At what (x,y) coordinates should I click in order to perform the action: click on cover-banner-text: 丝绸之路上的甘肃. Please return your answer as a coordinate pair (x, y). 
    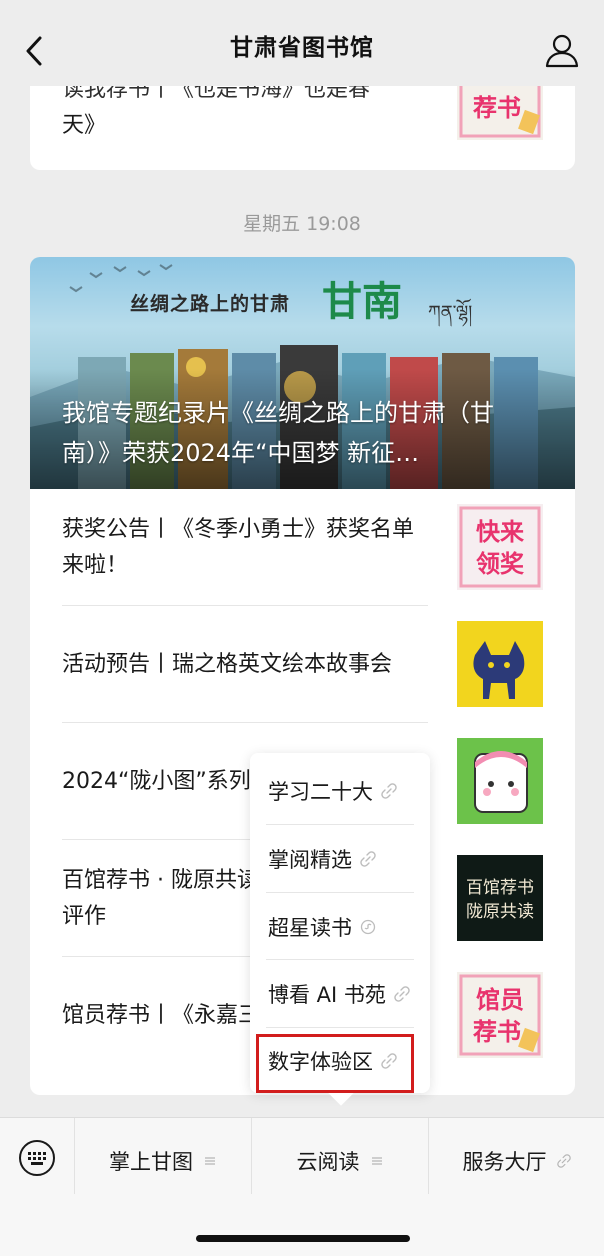
    Looking at the image, I should click on (210, 304).